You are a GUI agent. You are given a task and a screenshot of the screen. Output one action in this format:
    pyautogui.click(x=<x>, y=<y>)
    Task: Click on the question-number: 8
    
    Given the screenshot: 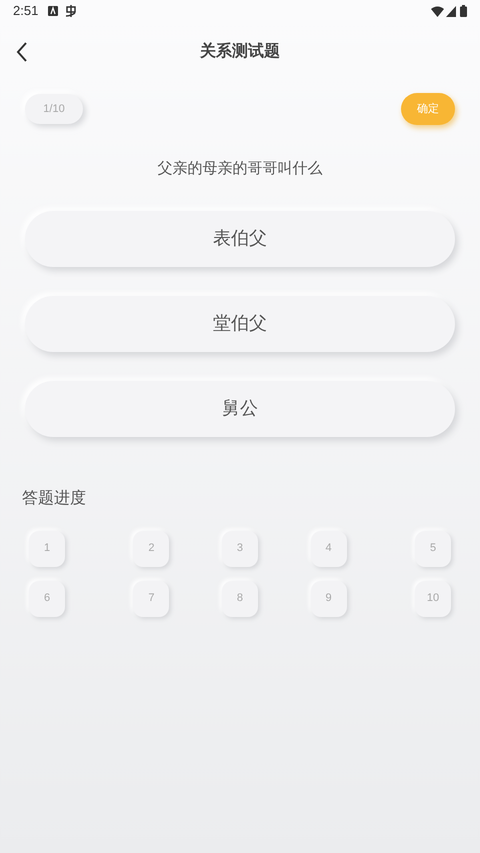 What is the action you would take?
    pyautogui.click(x=240, y=598)
    